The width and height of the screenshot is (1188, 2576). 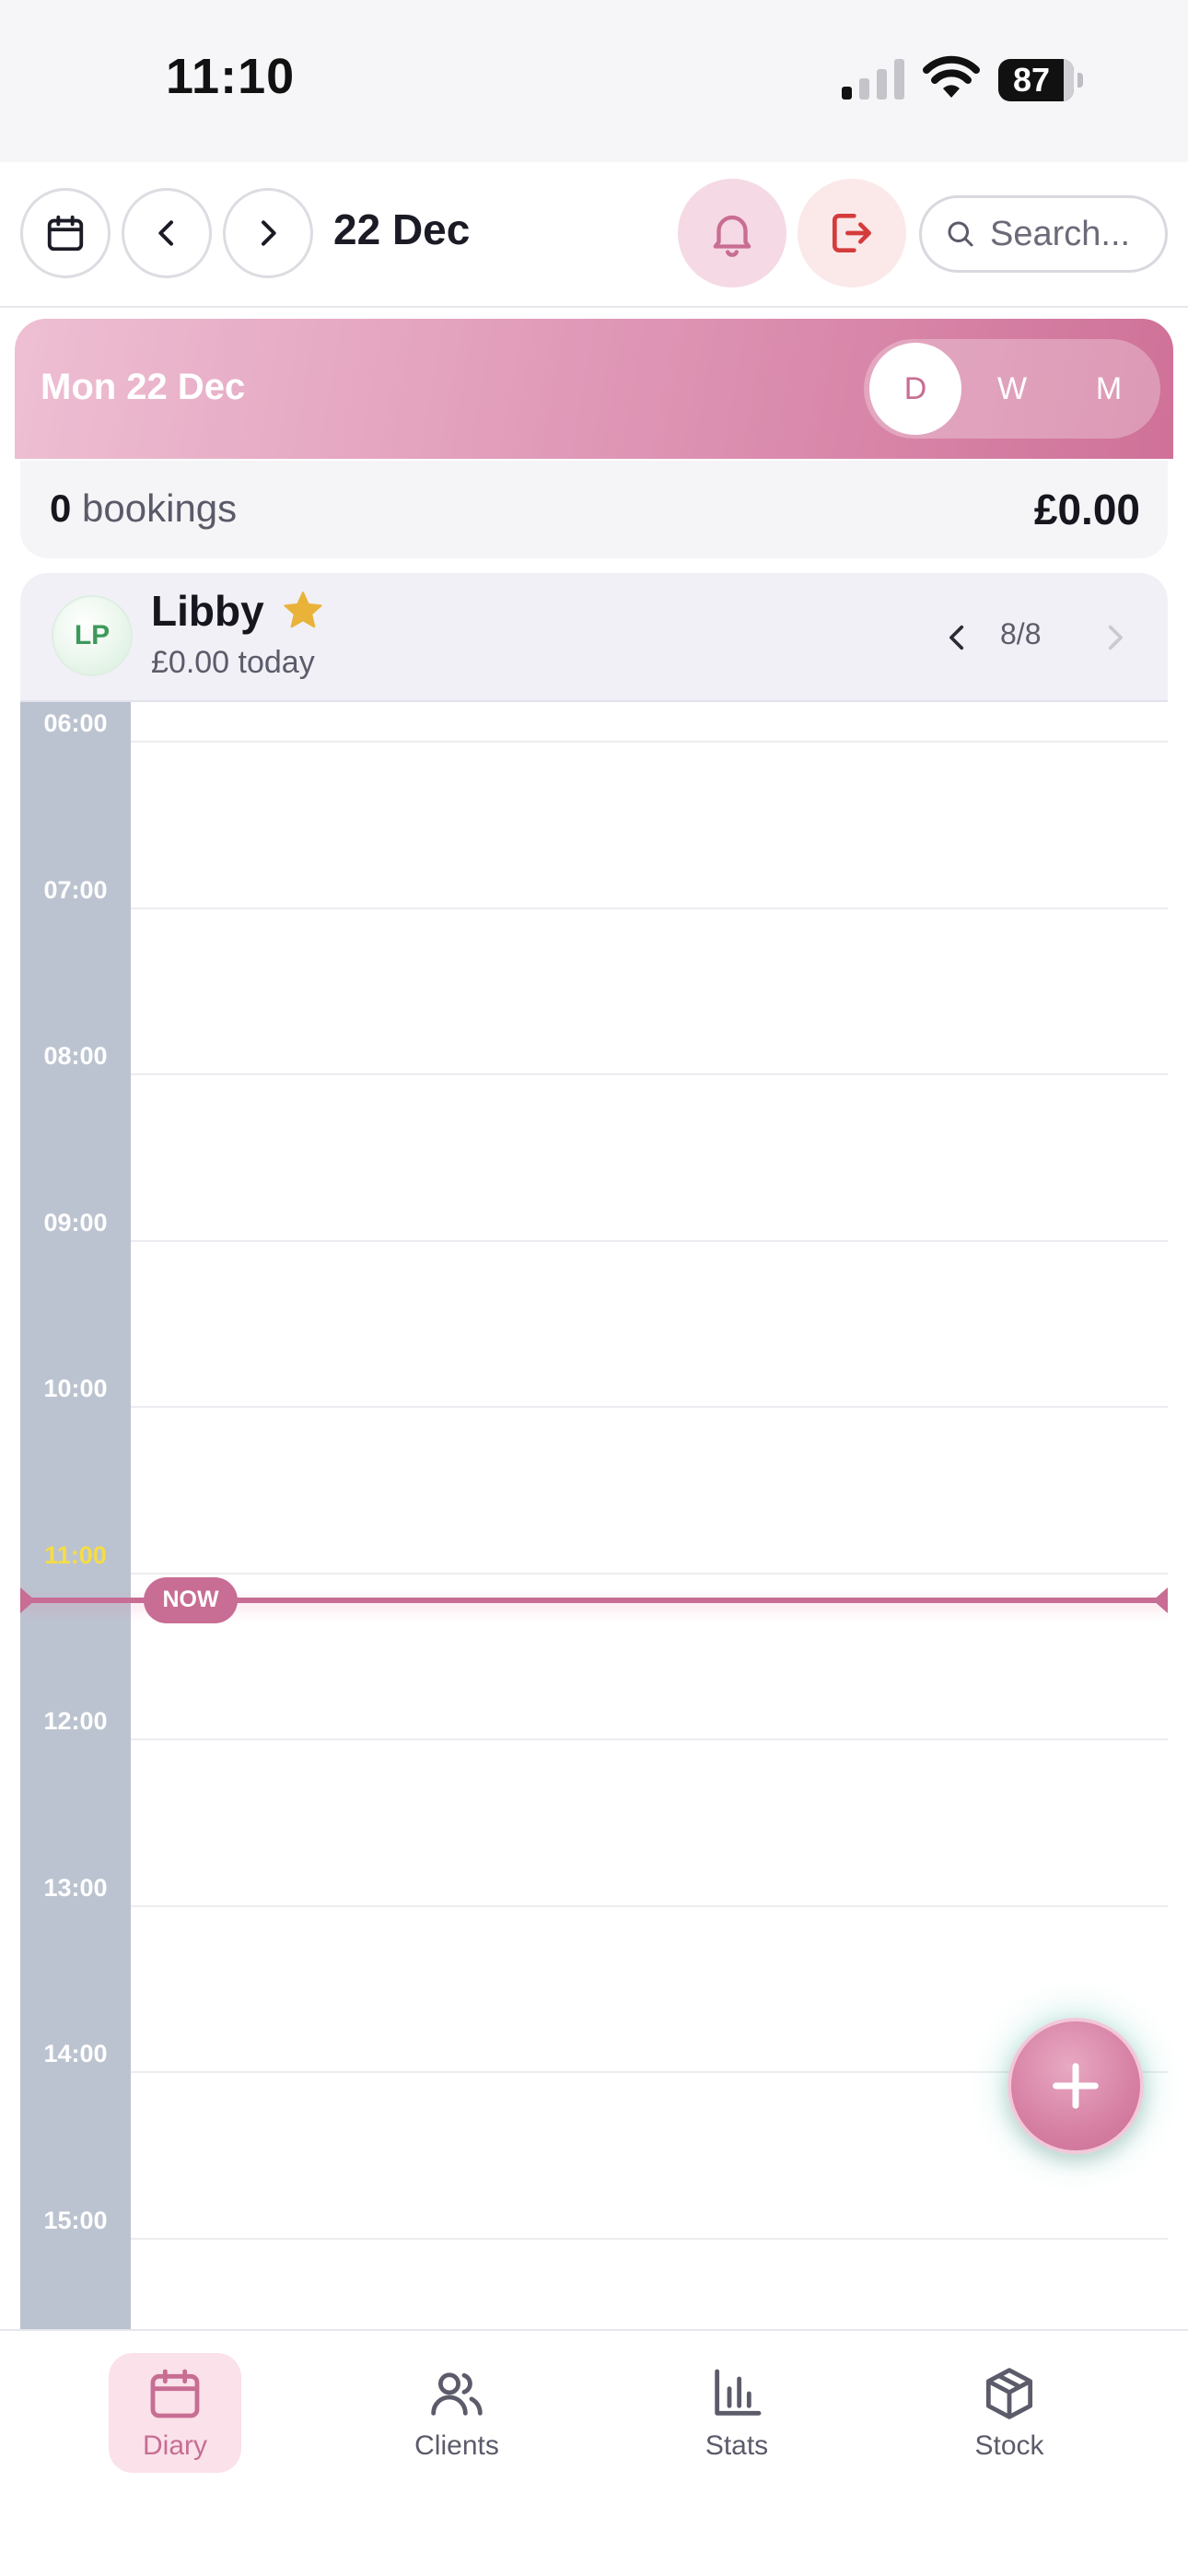 I want to click on hour-label: 10:00, so click(x=76, y=1388).